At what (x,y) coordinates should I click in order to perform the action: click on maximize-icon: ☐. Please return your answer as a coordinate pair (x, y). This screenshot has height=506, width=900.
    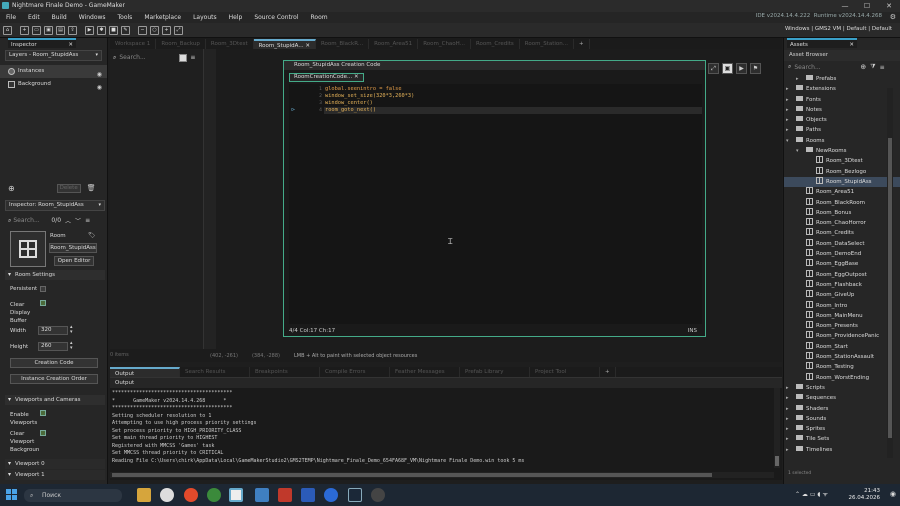
    Looking at the image, I should click on (867, 6).